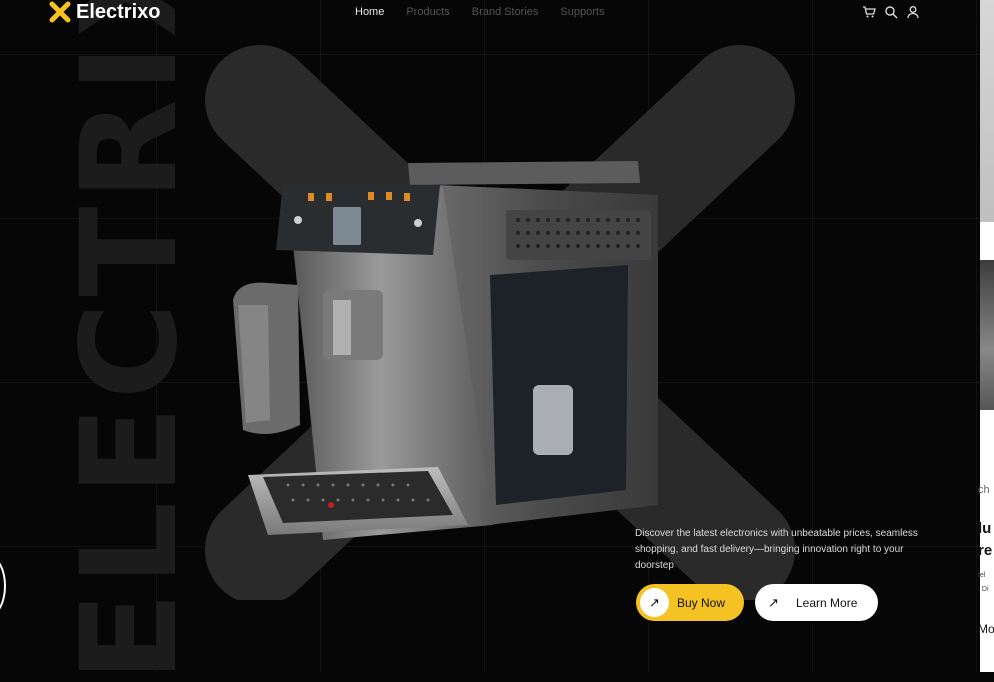  What do you see at coordinates (987, 335) in the screenshot?
I see `side-card-image-keyboard` at bounding box center [987, 335].